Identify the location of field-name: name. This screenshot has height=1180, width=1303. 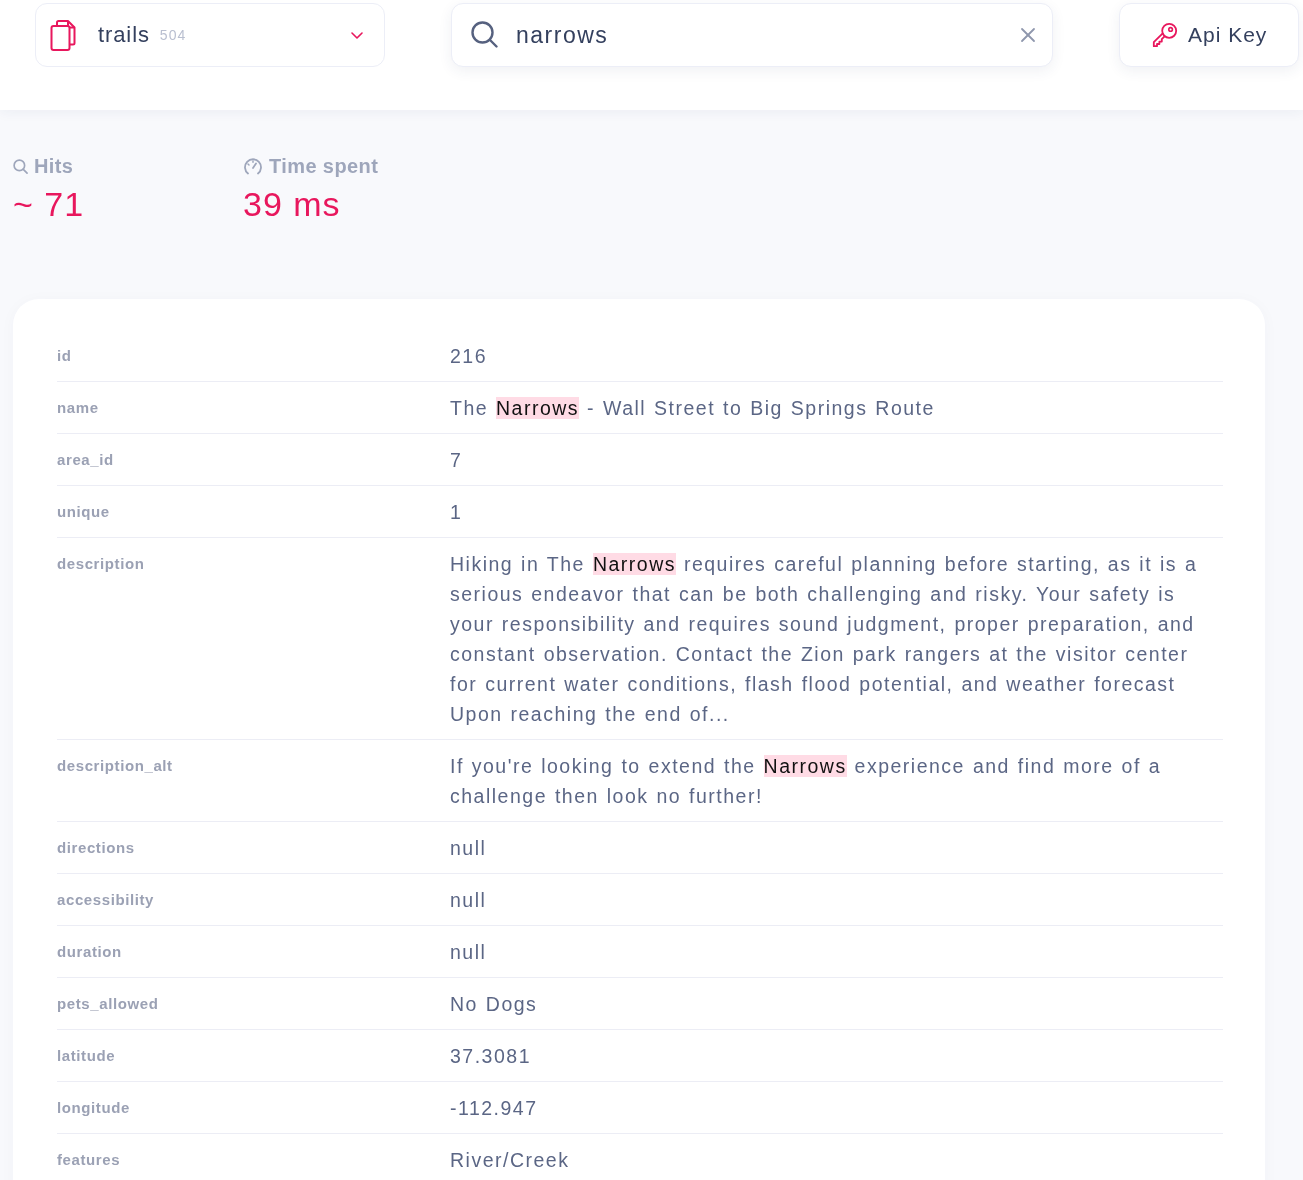
(78, 408).